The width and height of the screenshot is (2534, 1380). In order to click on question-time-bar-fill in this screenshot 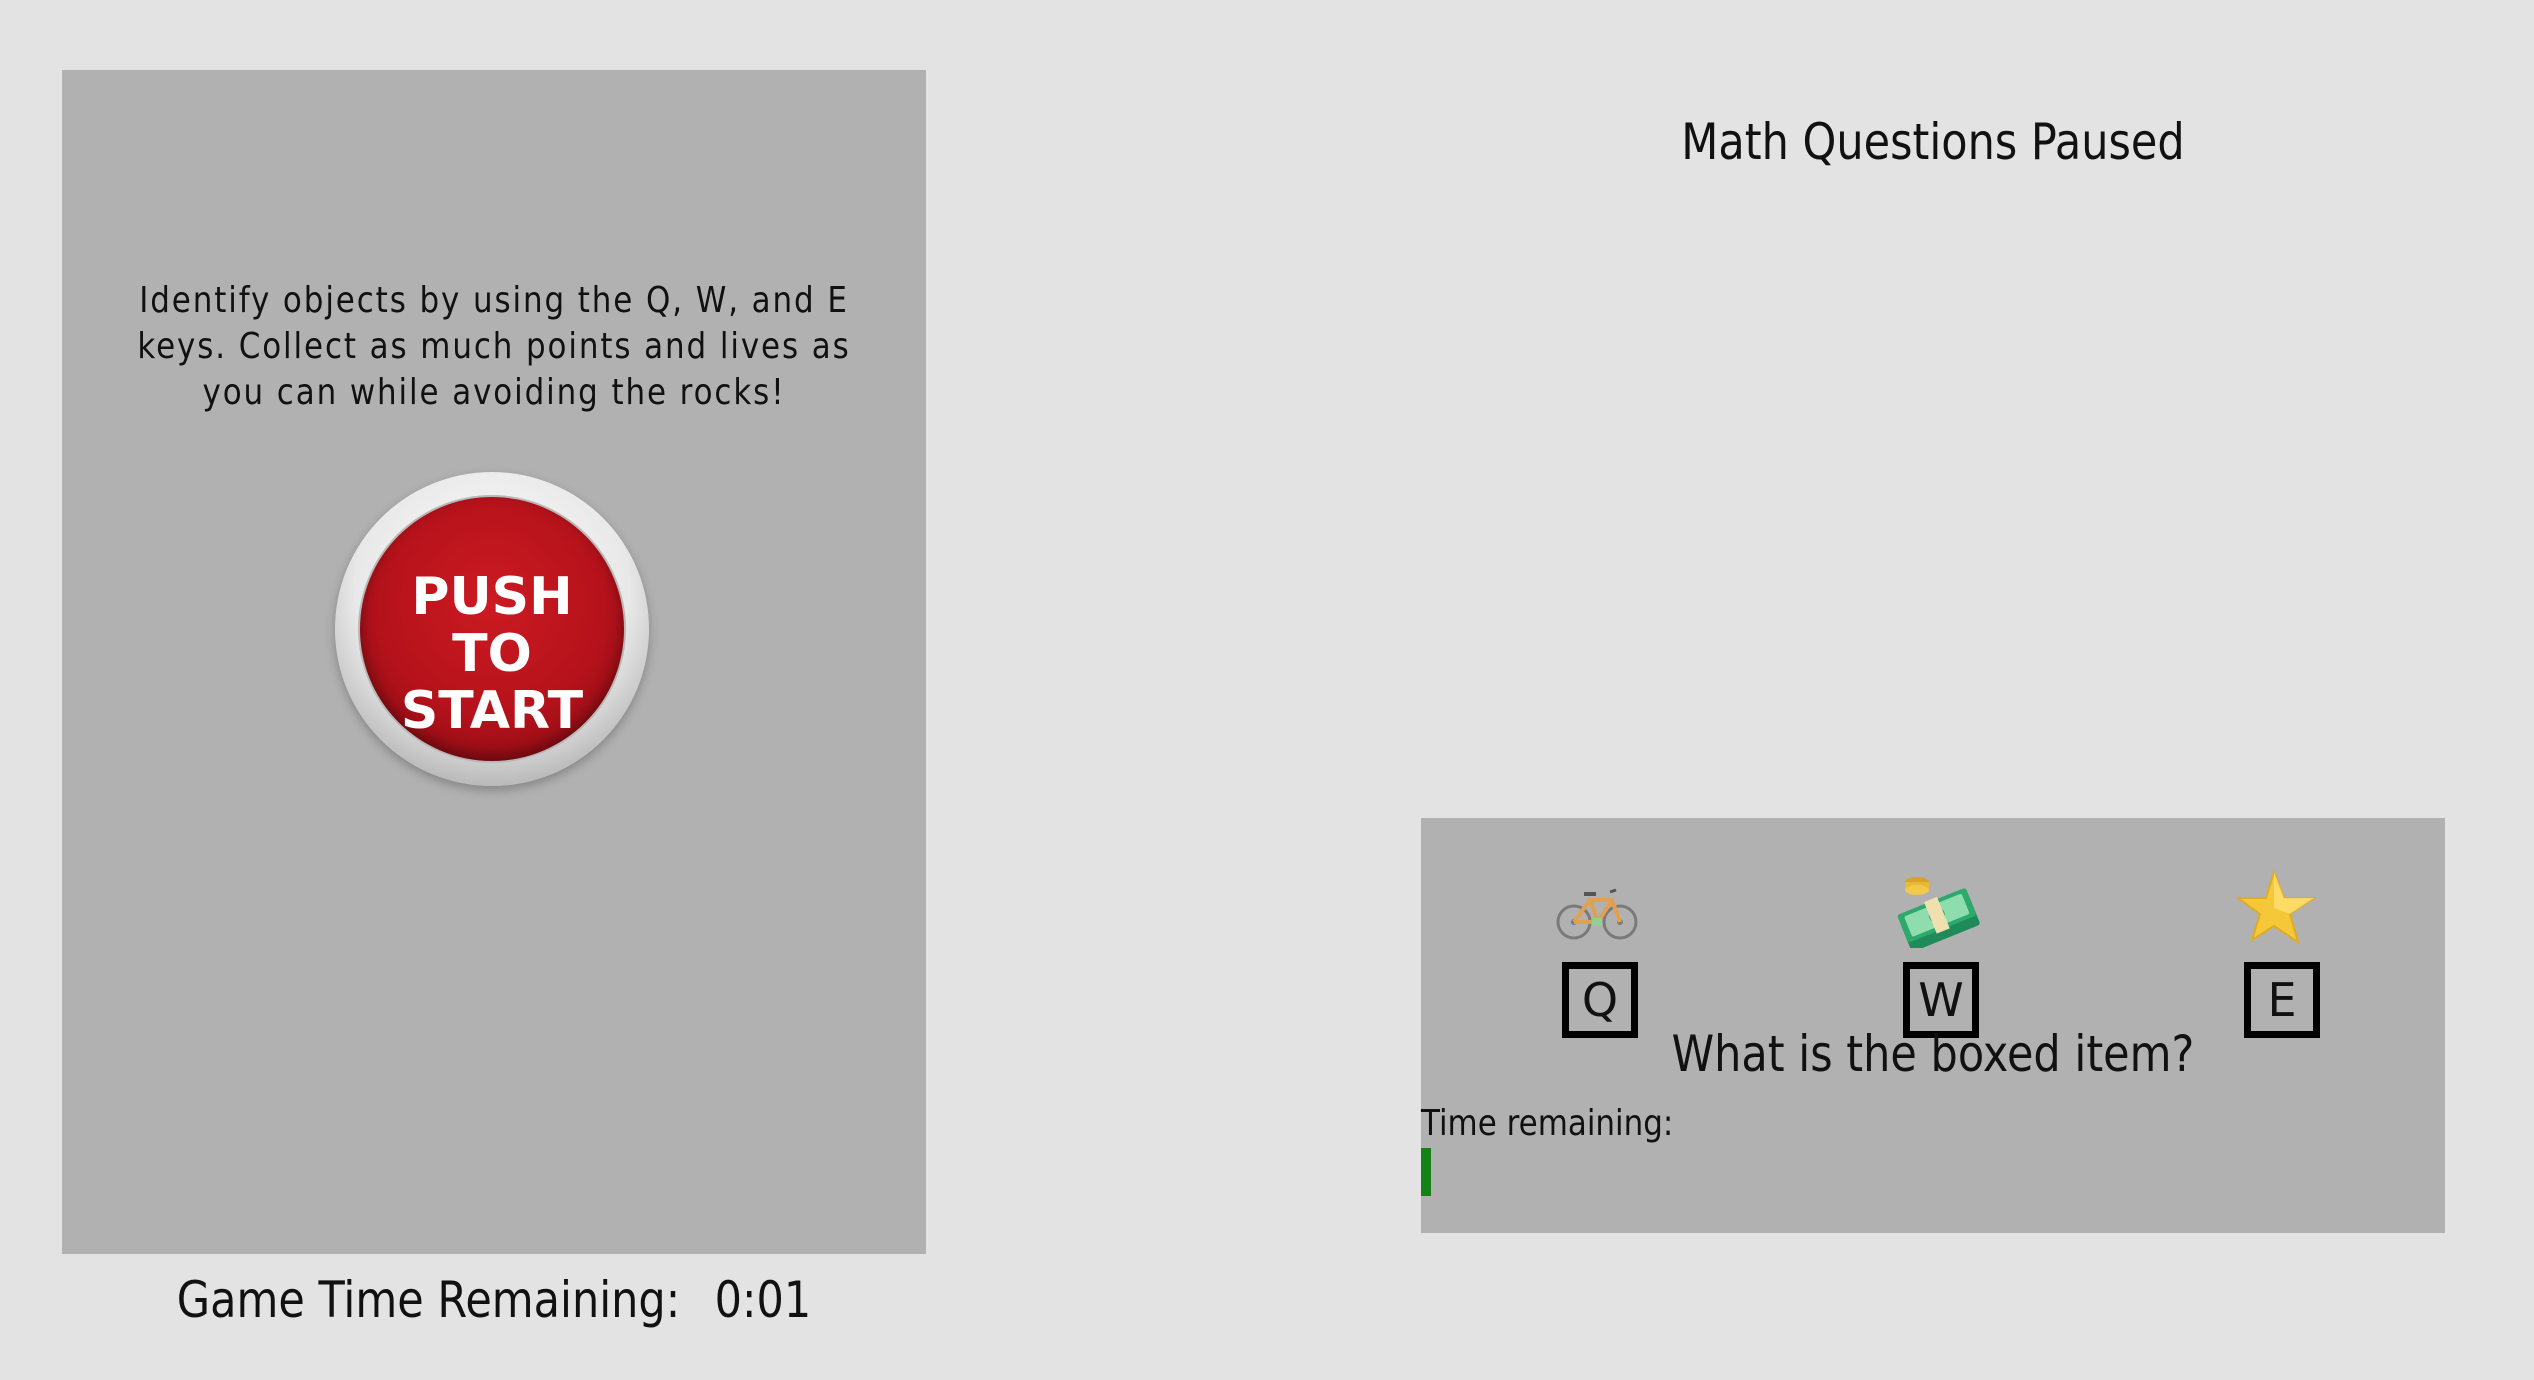, I will do `click(1426, 1172)`.